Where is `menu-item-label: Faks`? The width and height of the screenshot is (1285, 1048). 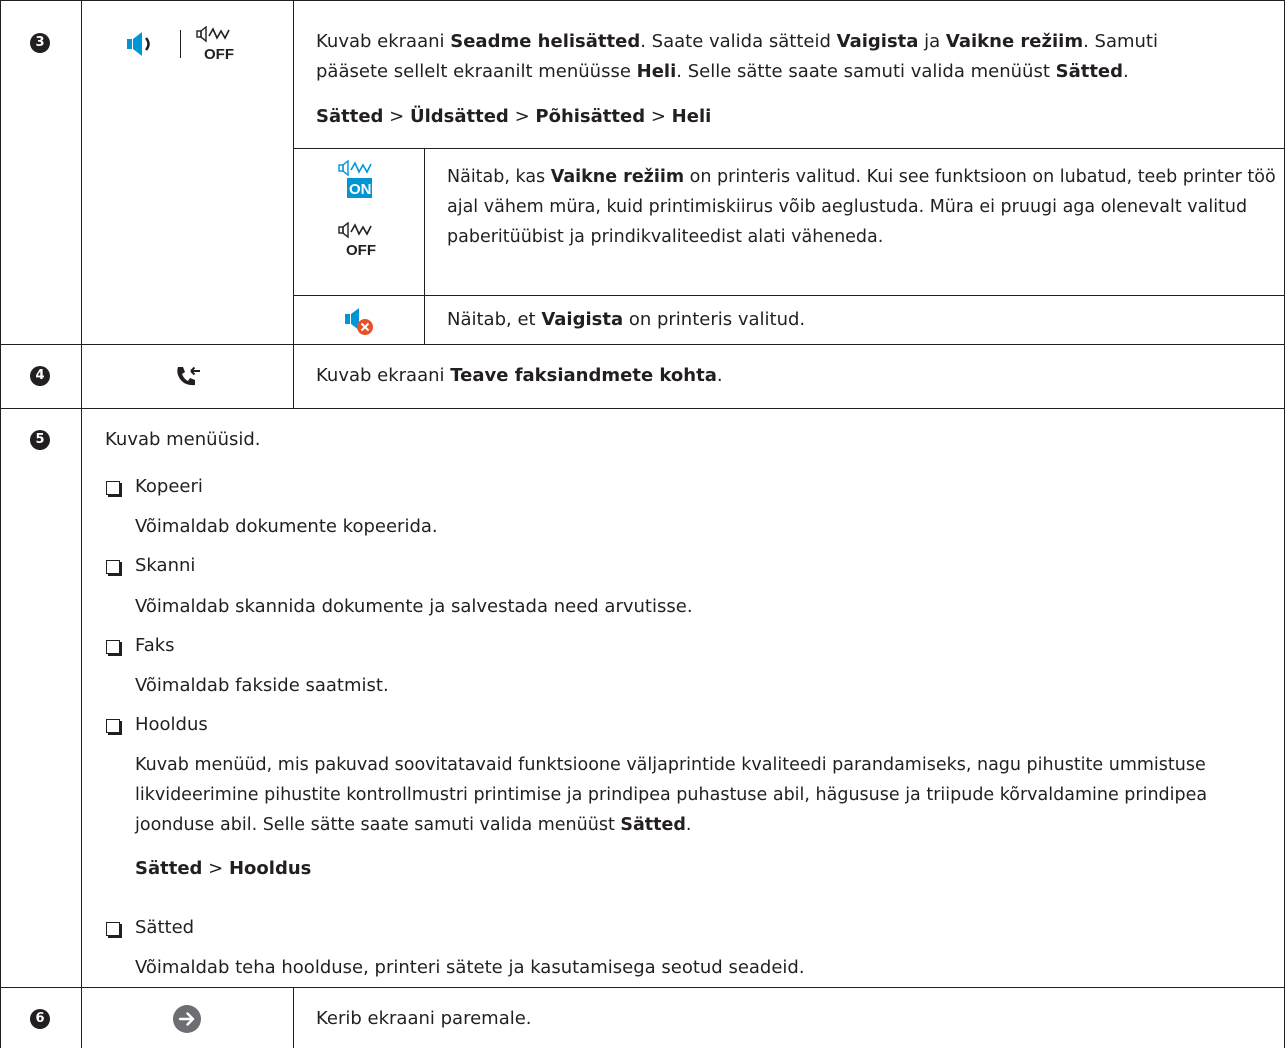 menu-item-label: Faks is located at coordinates (155, 645).